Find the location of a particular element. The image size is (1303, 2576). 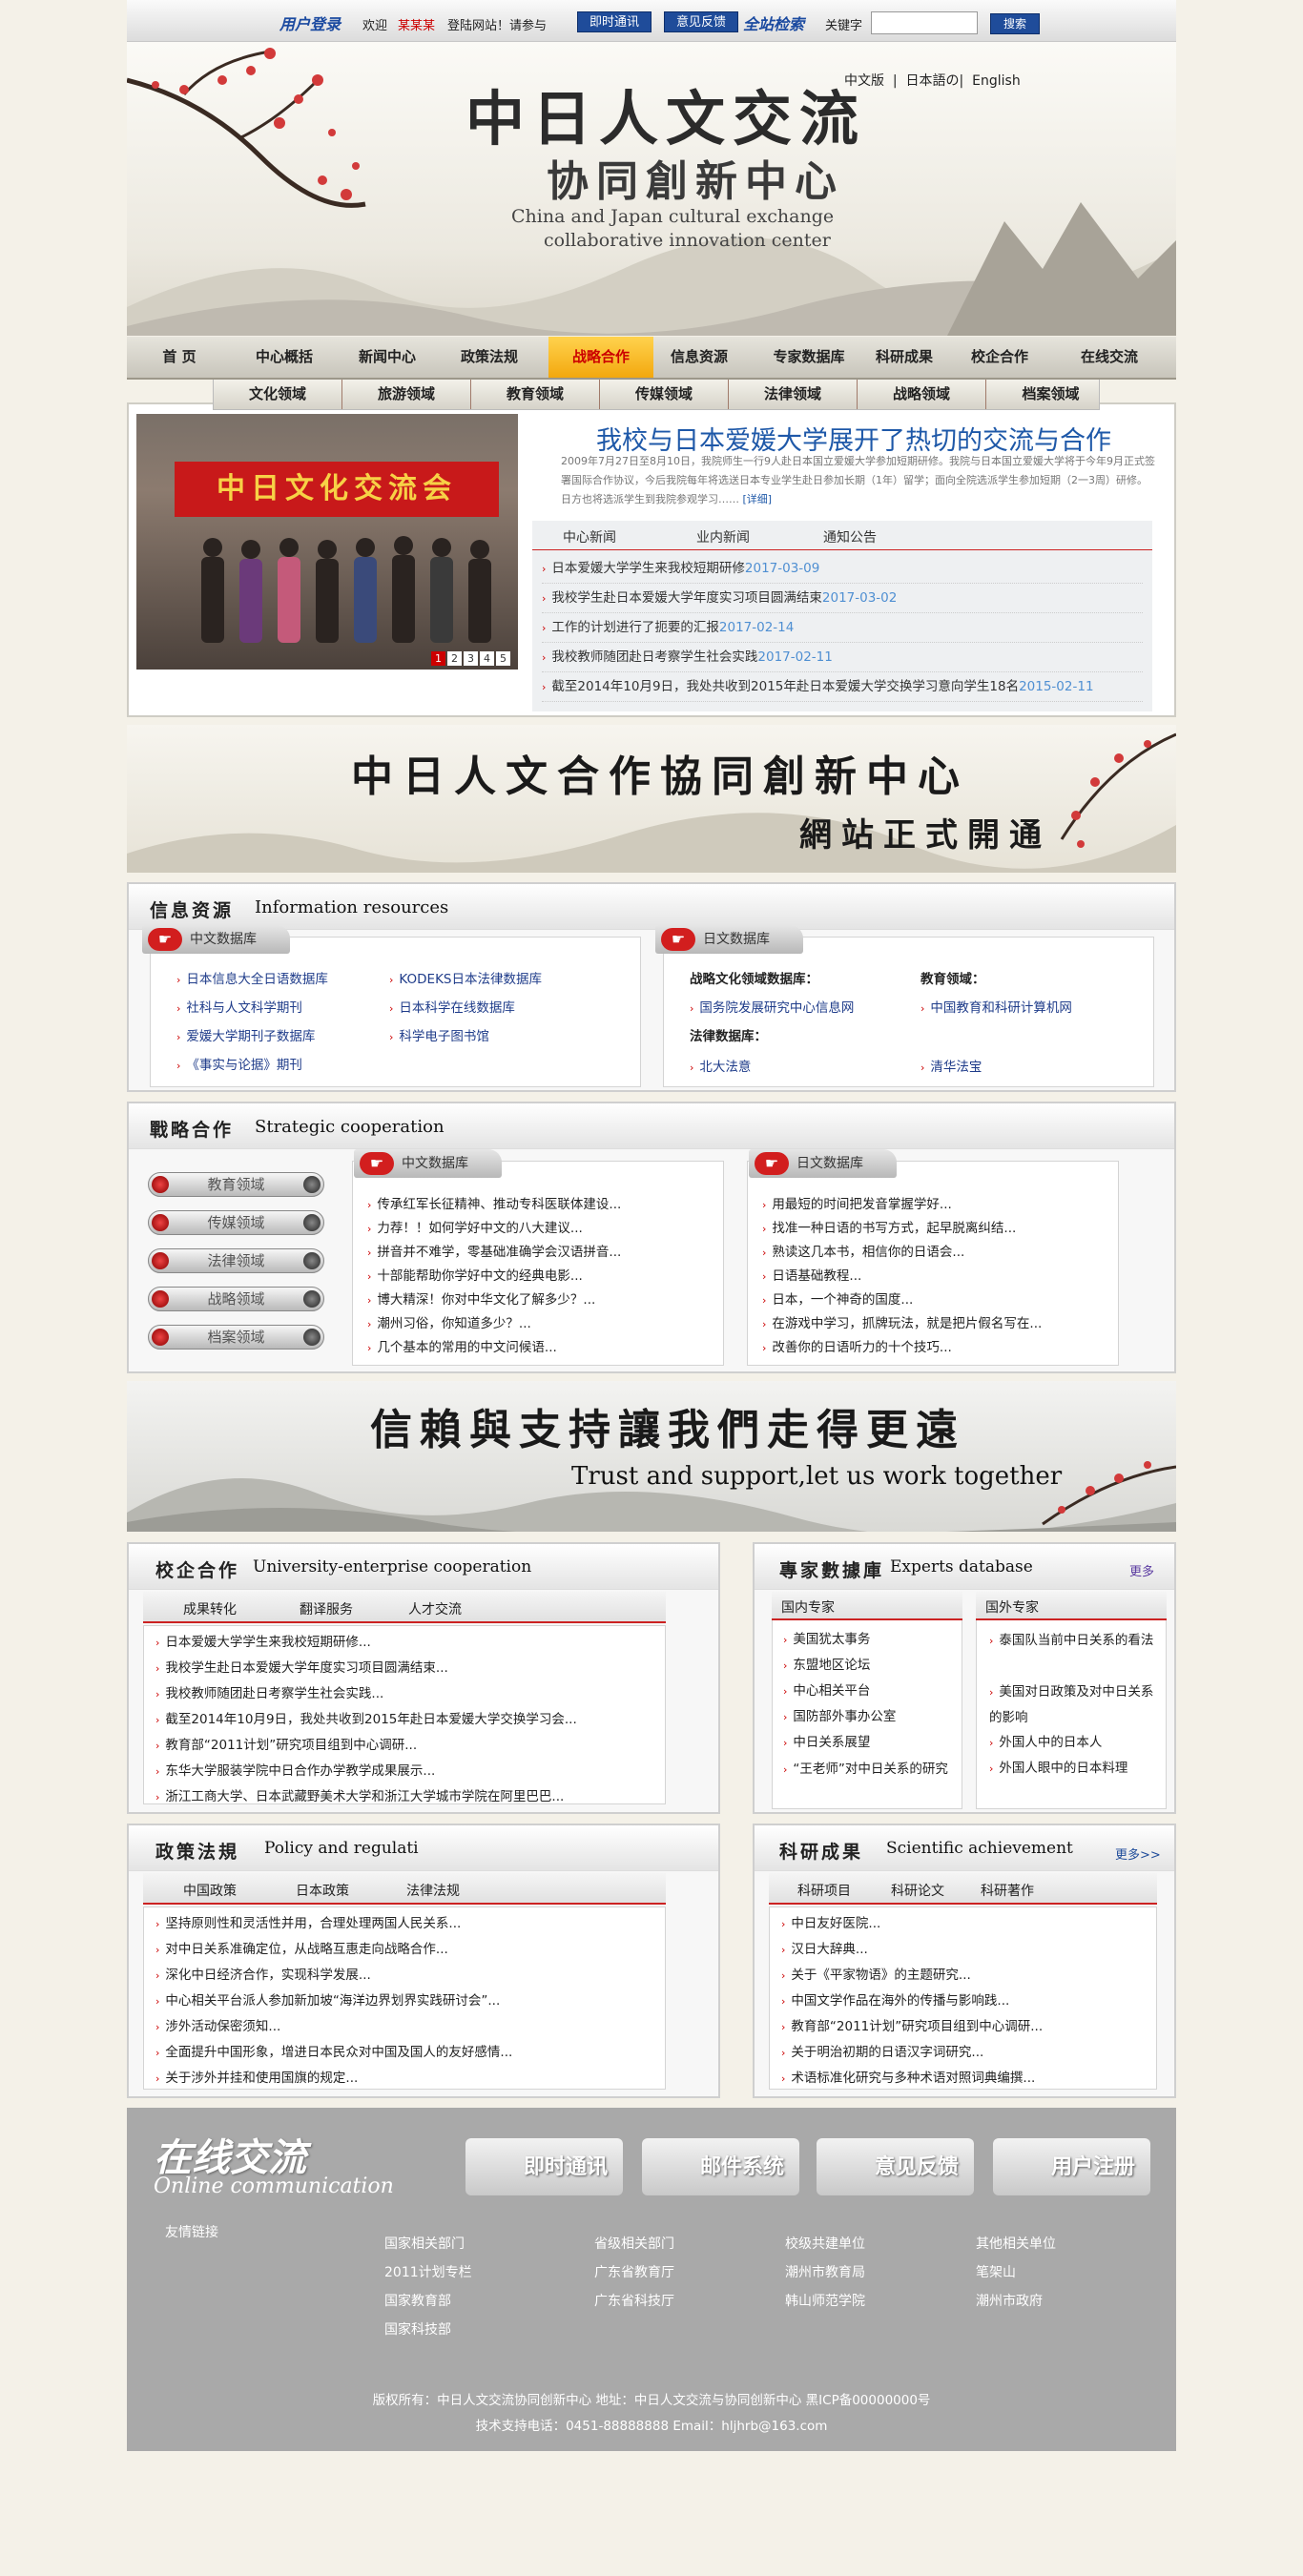

tab-talent-exchange: 人才交流 is located at coordinates (435, 1608).